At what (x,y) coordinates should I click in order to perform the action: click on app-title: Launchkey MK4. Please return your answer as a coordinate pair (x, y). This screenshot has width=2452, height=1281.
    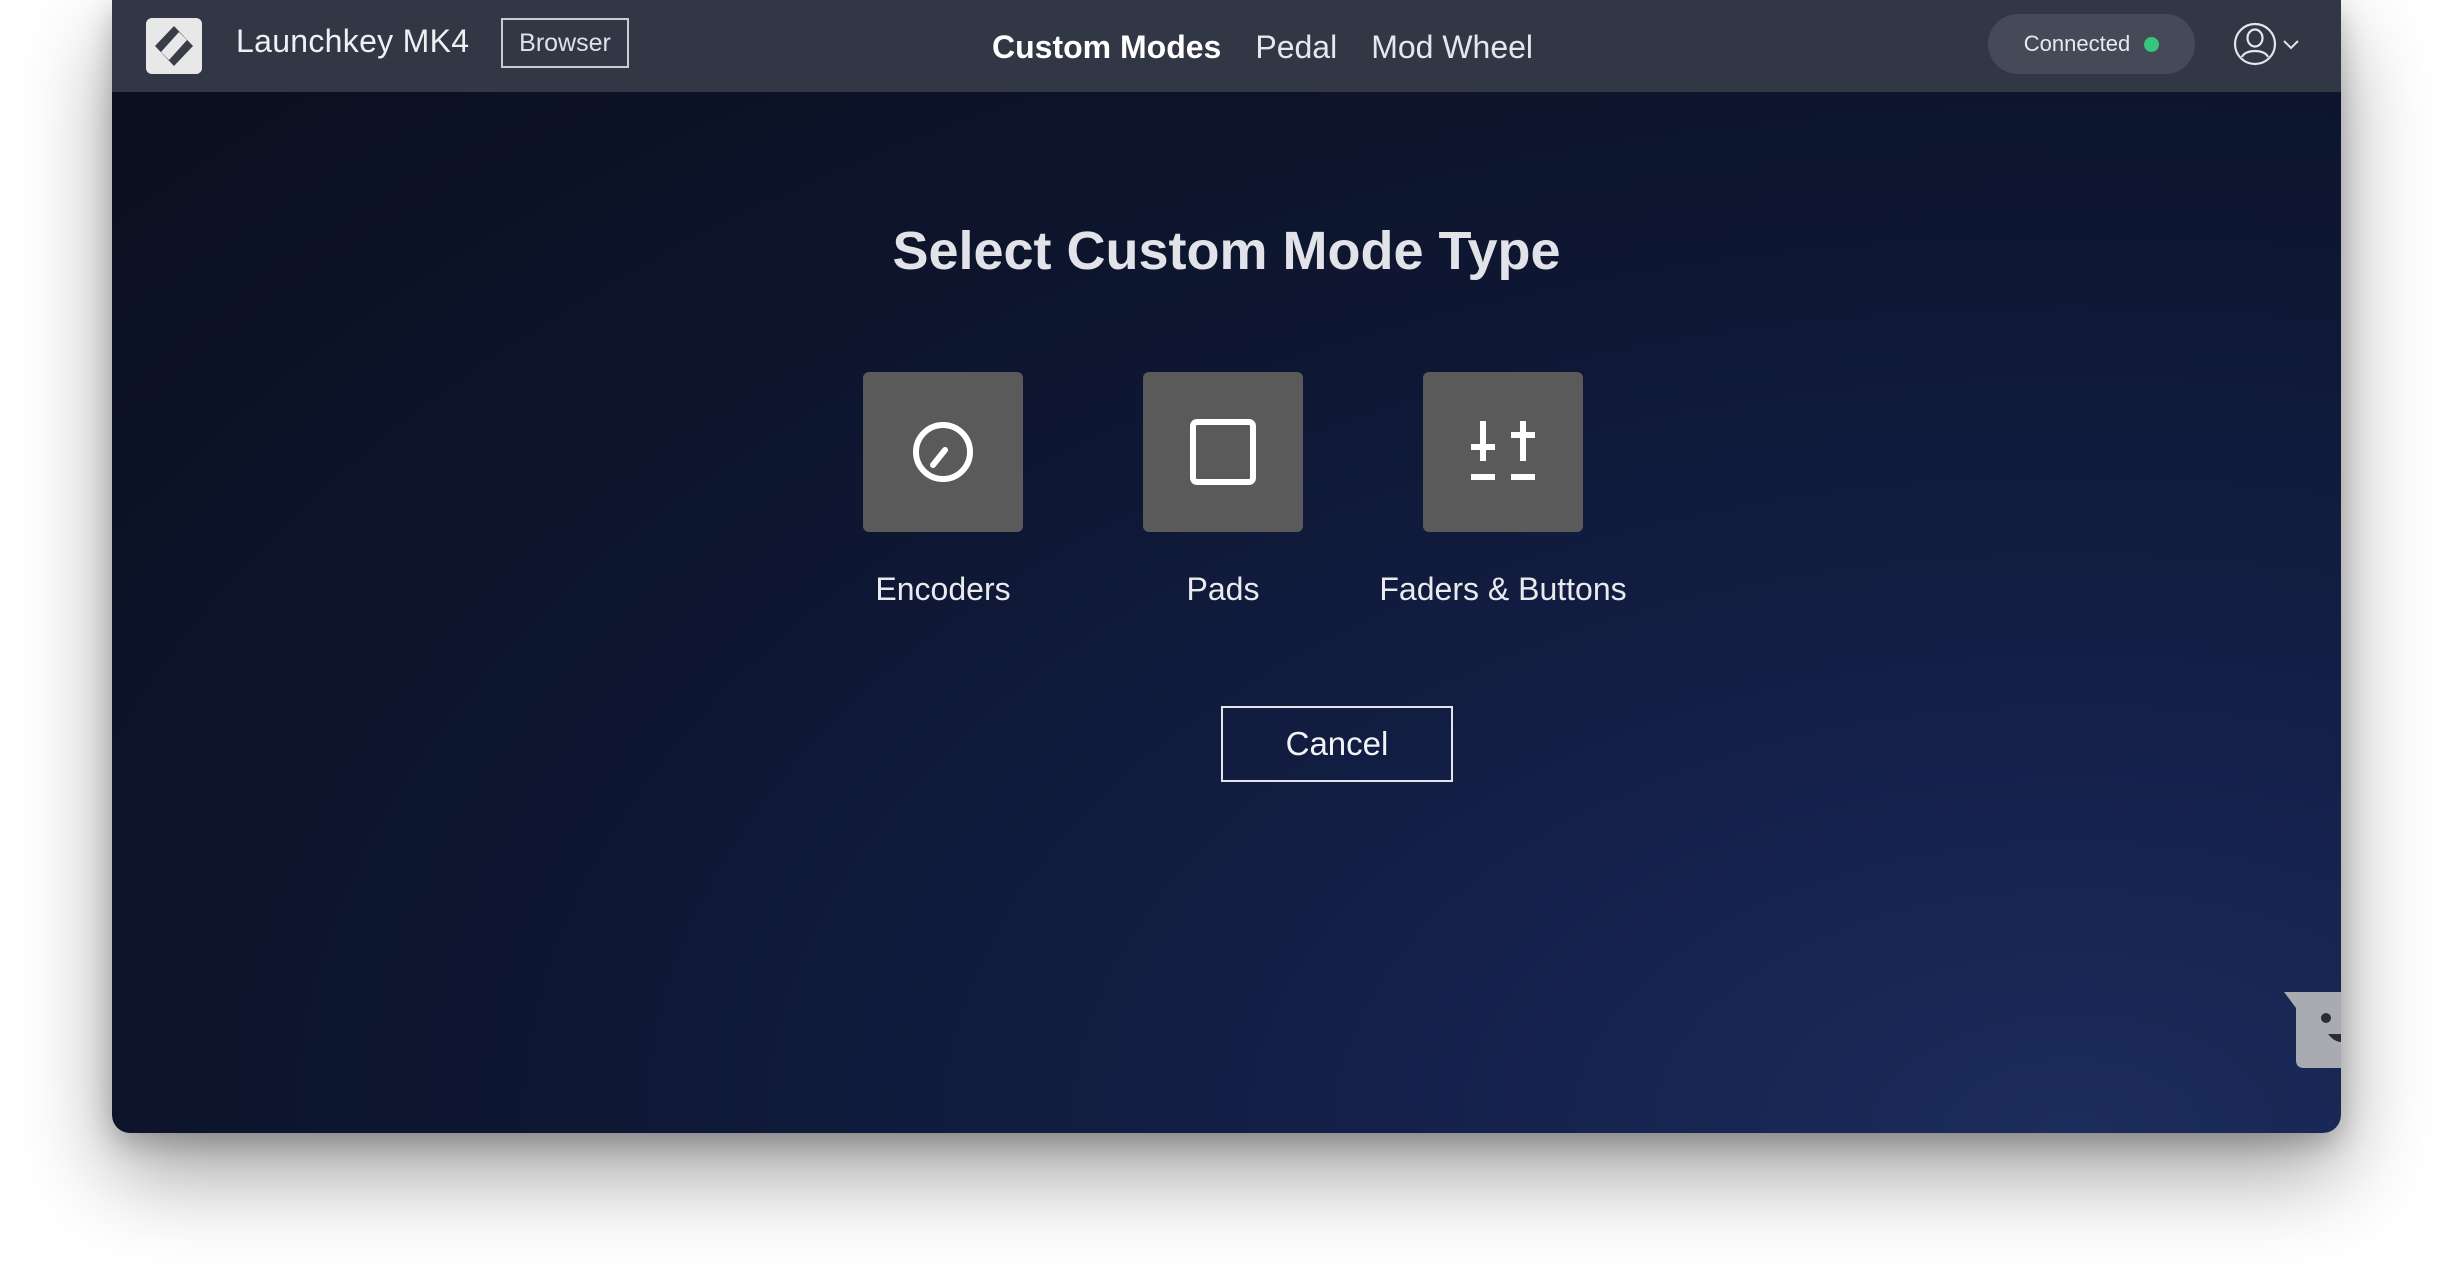
    Looking at the image, I should click on (353, 41).